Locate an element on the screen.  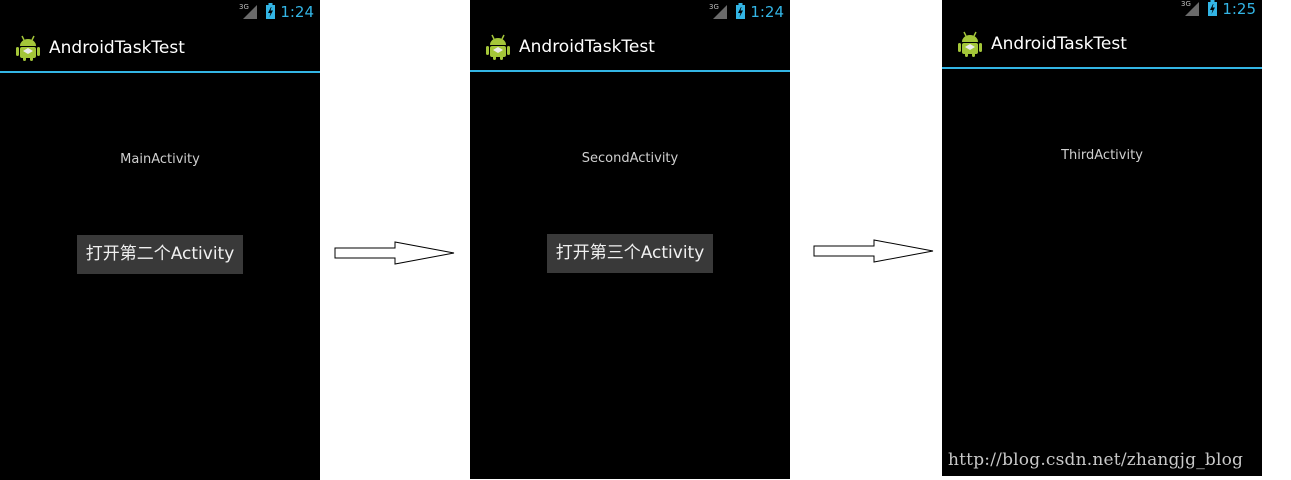
activity-label: ThirdActivity is located at coordinates (1102, 155).